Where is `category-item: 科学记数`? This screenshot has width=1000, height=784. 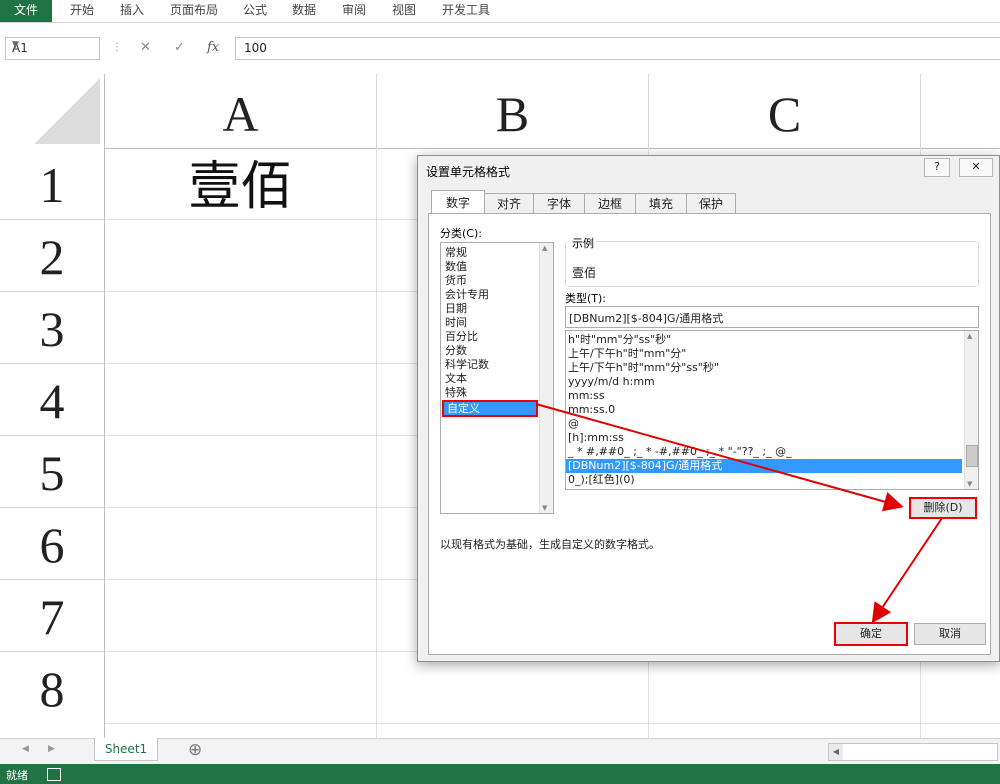 category-item: 科学记数 is located at coordinates (467, 365).